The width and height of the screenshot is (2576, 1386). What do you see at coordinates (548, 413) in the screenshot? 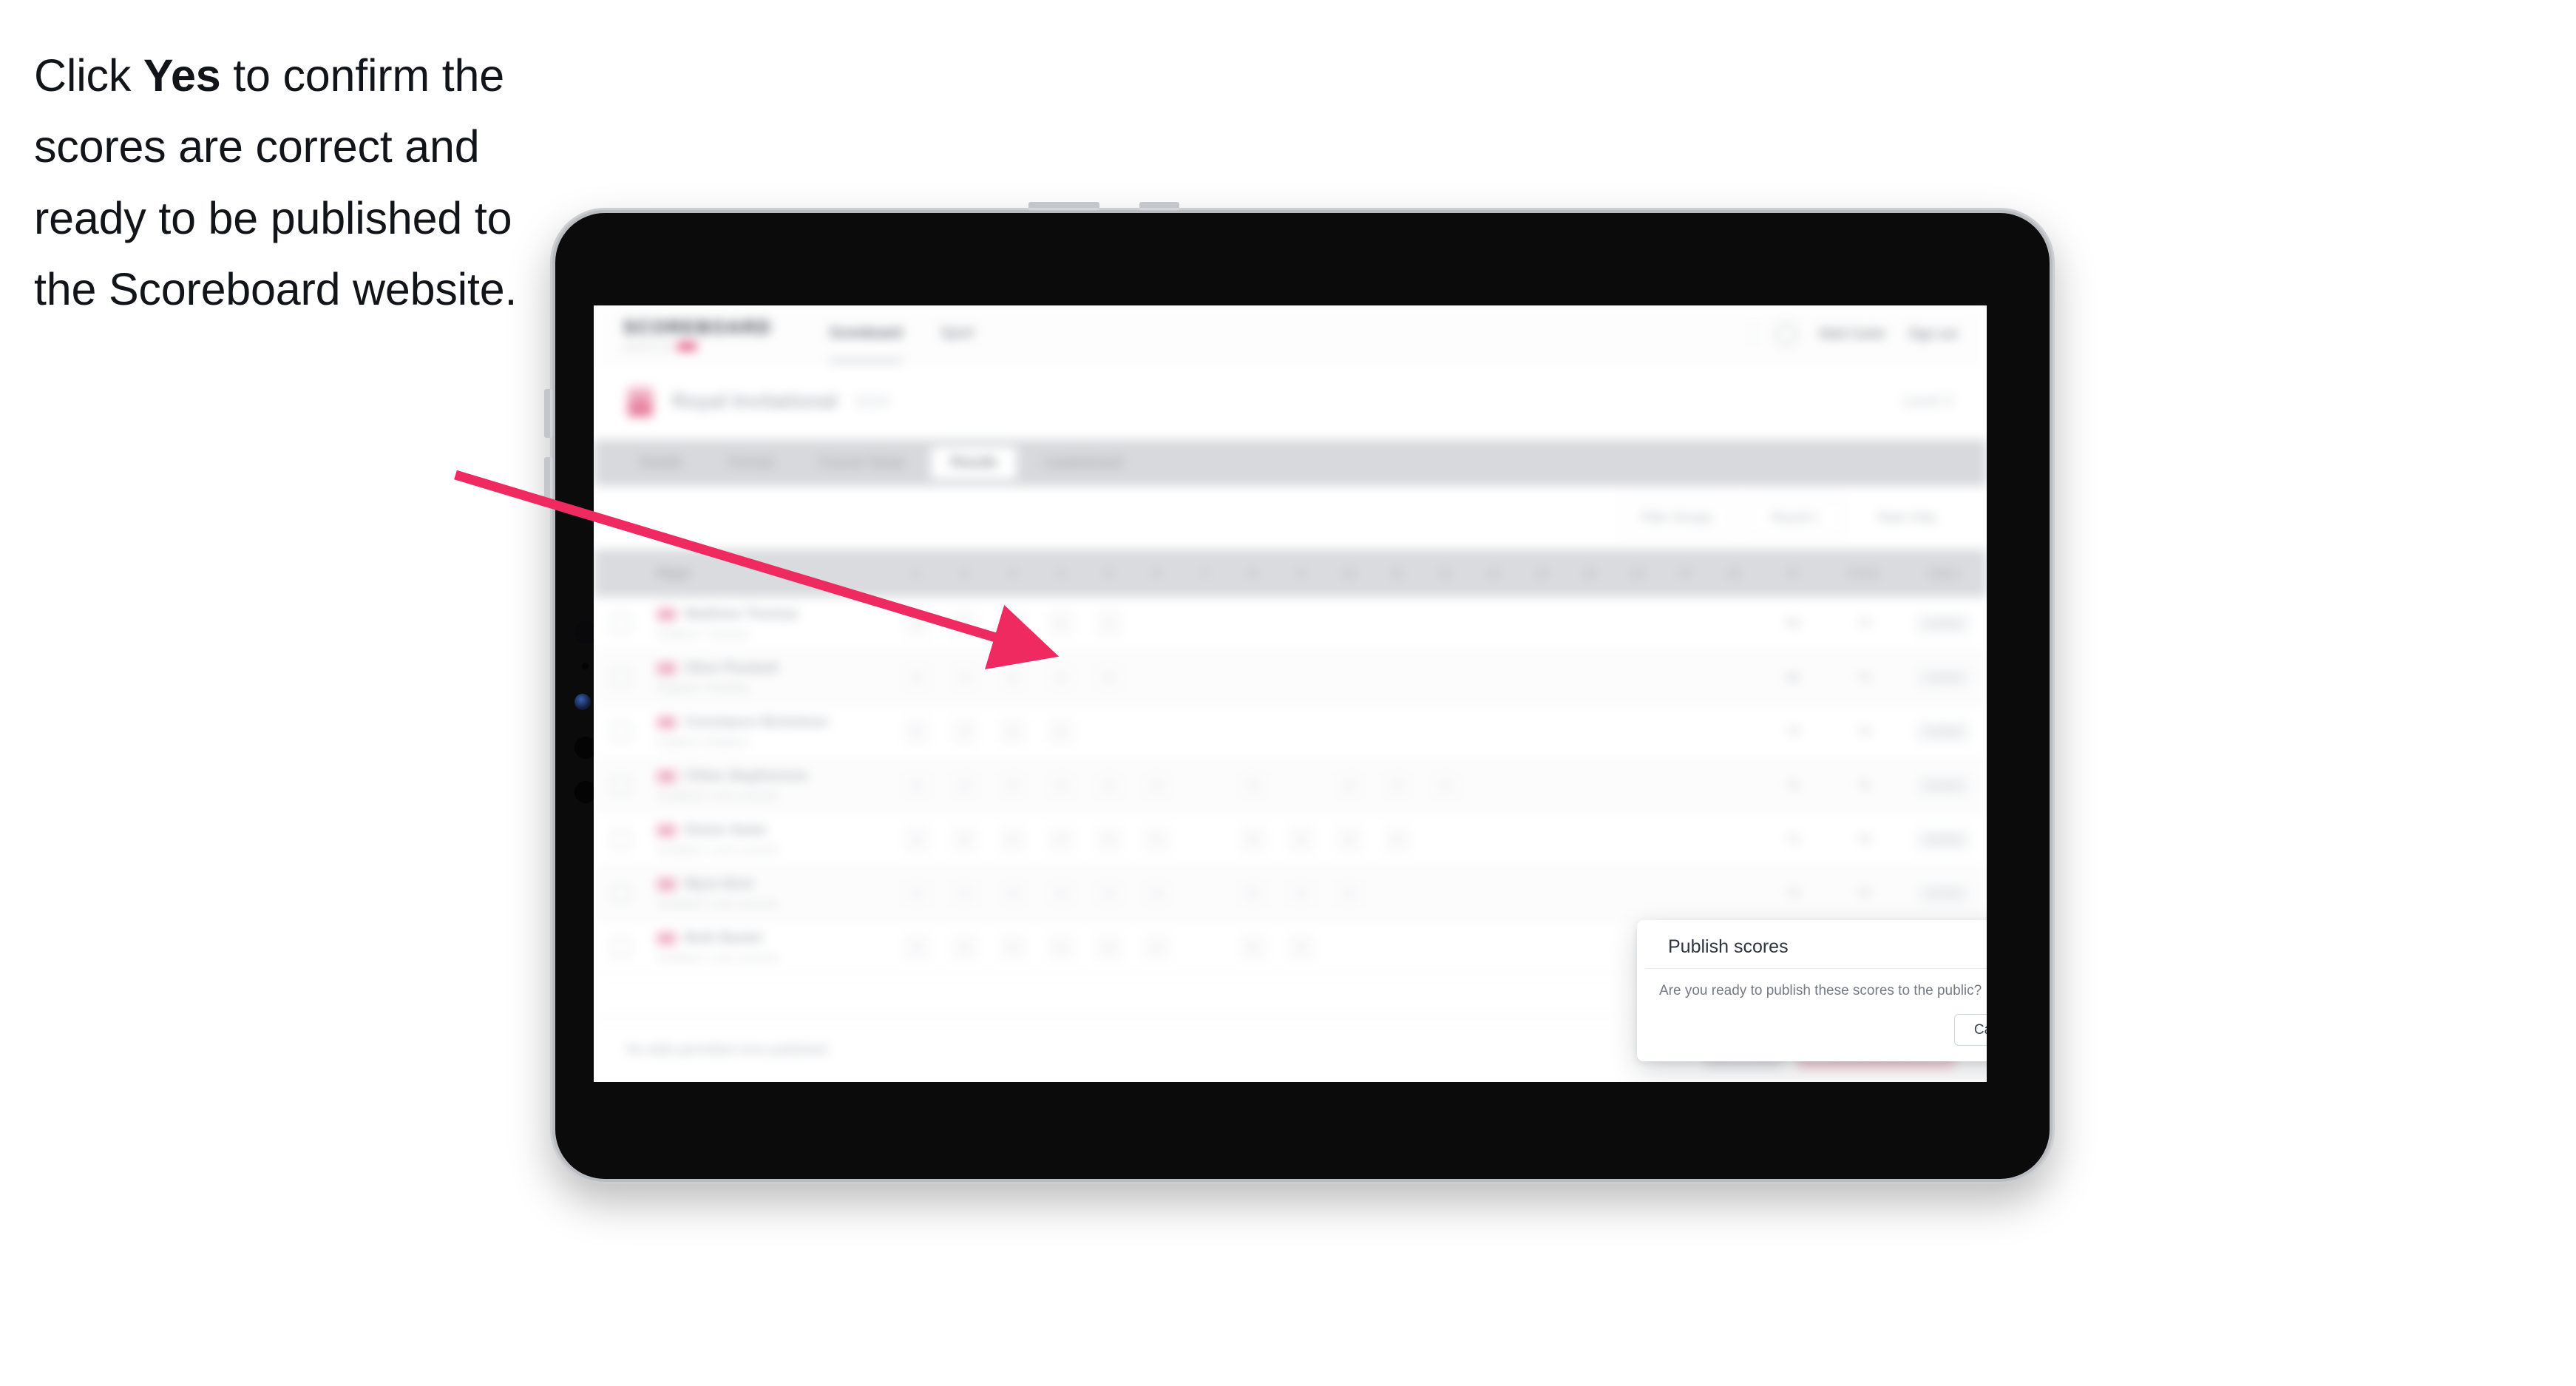
I see `power-button` at bounding box center [548, 413].